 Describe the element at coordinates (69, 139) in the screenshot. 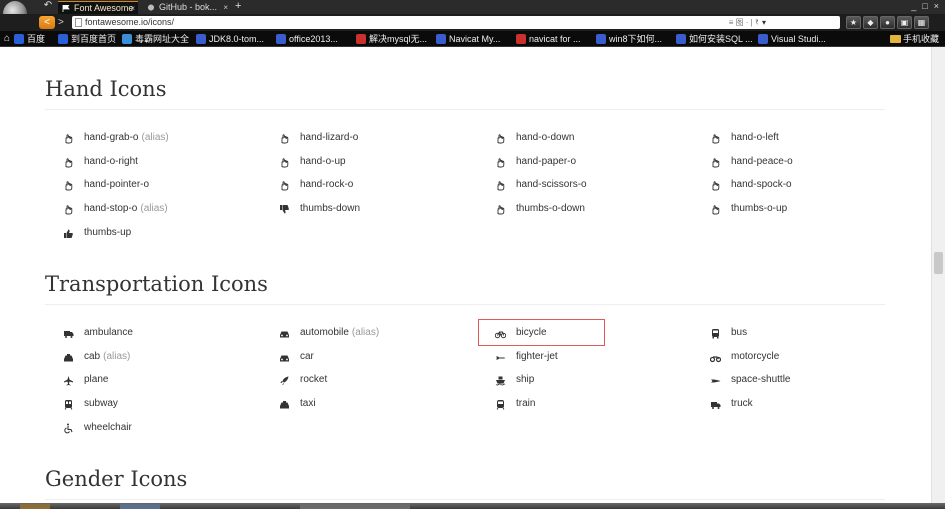

I see `hand-grab-outline-icon` at that location.